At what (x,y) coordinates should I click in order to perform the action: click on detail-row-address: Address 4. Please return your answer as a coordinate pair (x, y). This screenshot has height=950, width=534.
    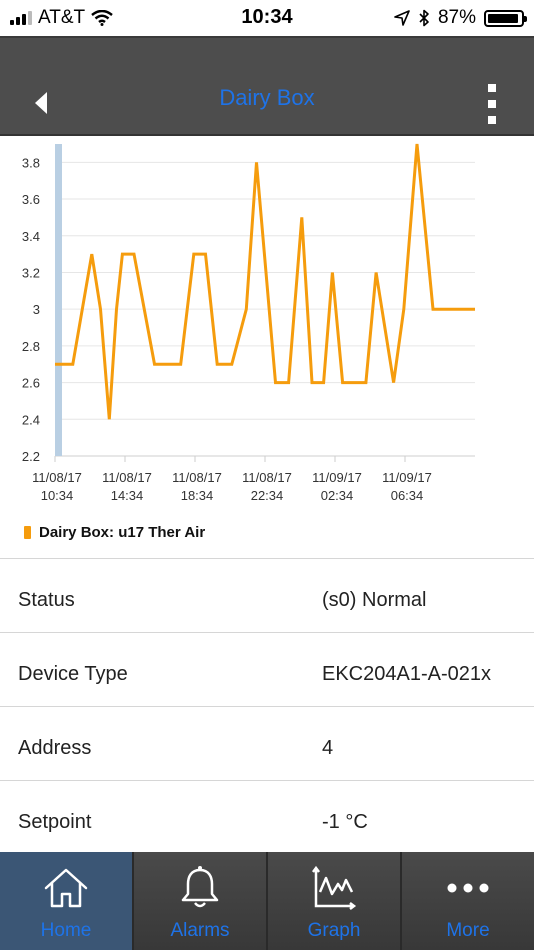
    Looking at the image, I should click on (267, 743).